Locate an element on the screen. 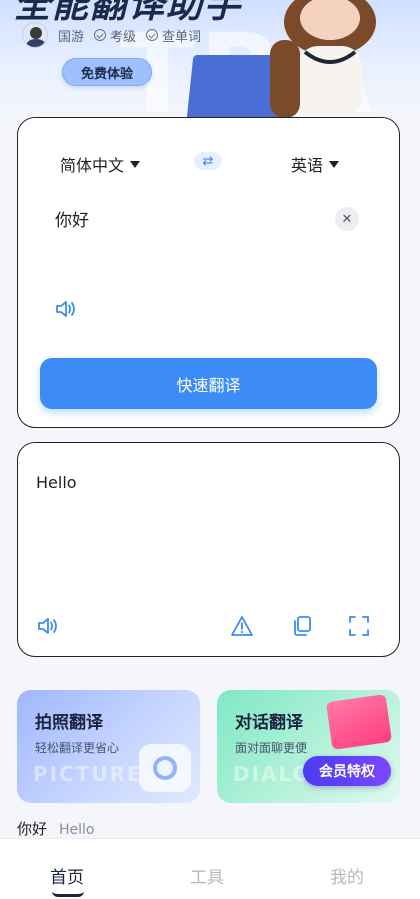 This screenshot has width=420, height=899. feature-exam: 考级 is located at coordinates (115, 35).